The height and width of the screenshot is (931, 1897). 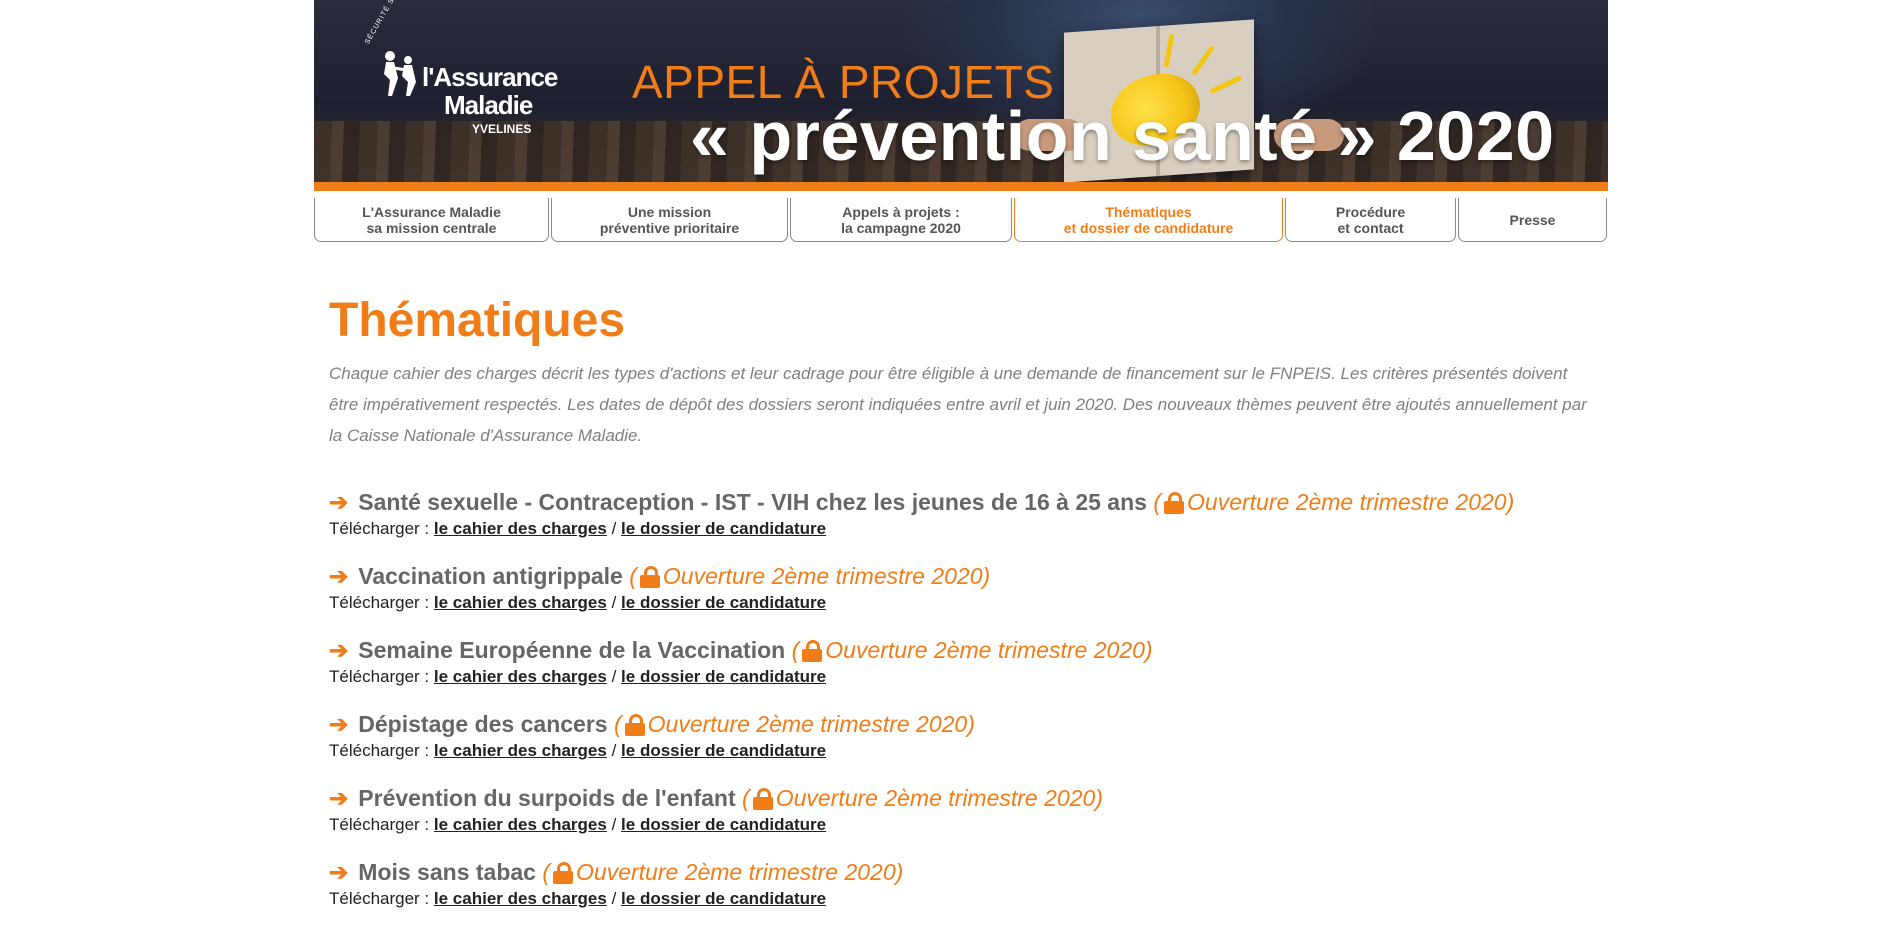 I want to click on theme-name: Vaccination antigrippale, so click(x=490, y=576).